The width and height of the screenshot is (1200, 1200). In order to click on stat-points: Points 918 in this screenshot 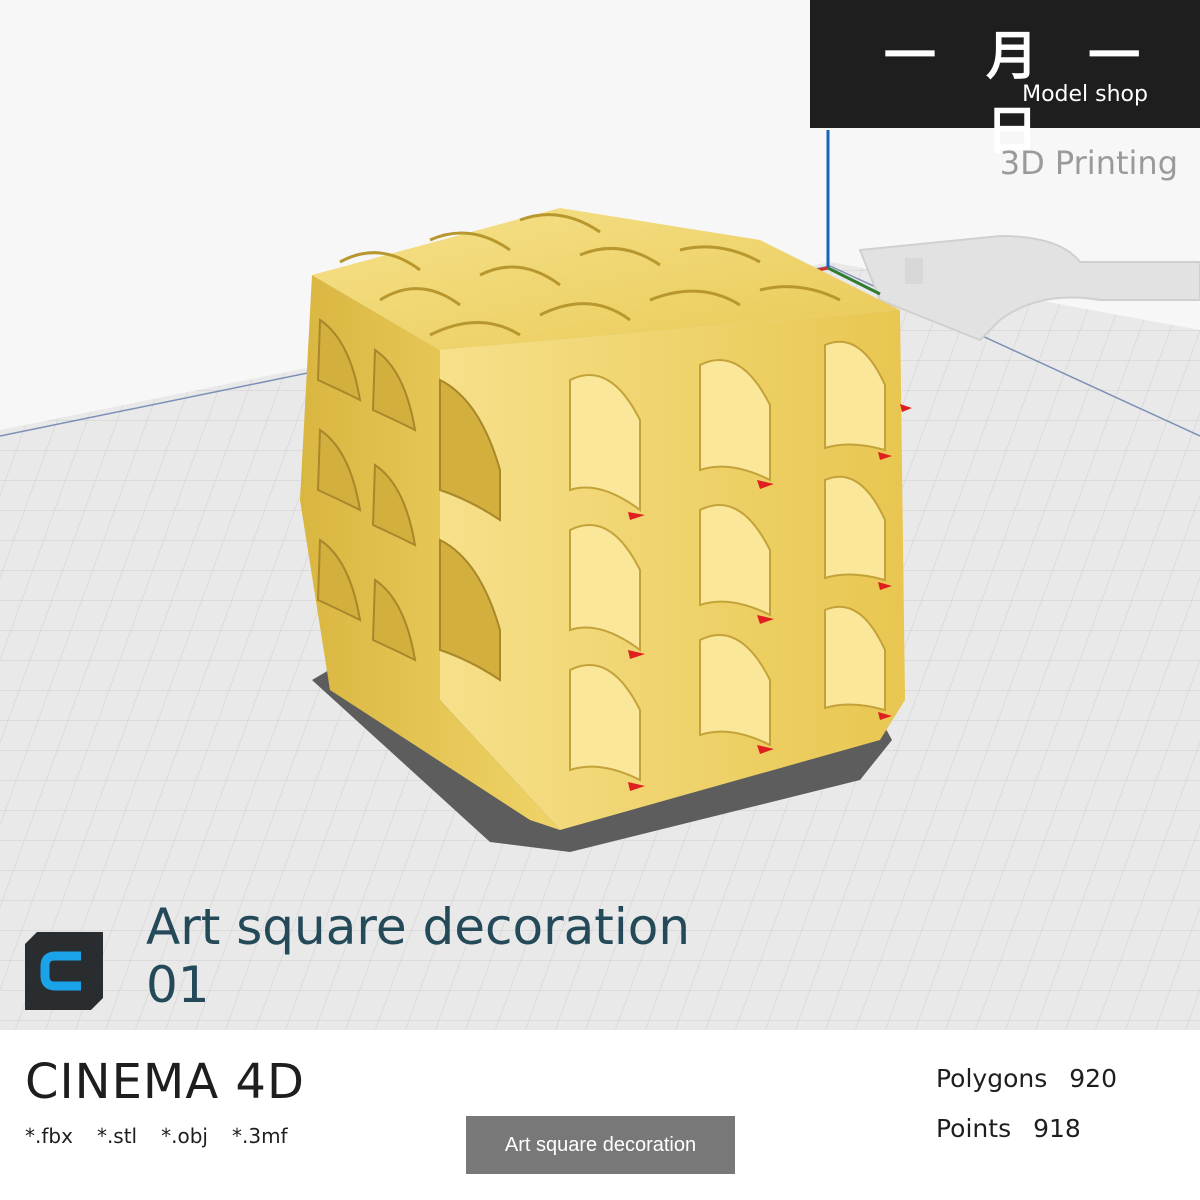, I will do `click(1026, 1139)`.